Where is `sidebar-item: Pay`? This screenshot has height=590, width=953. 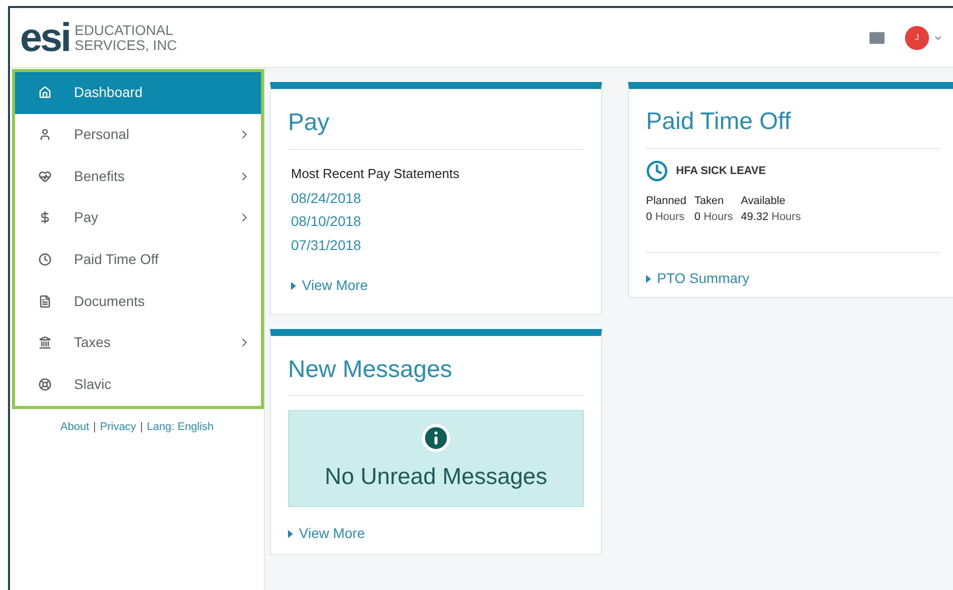 sidebar-item: Pay is located at coordinates (138, 218).